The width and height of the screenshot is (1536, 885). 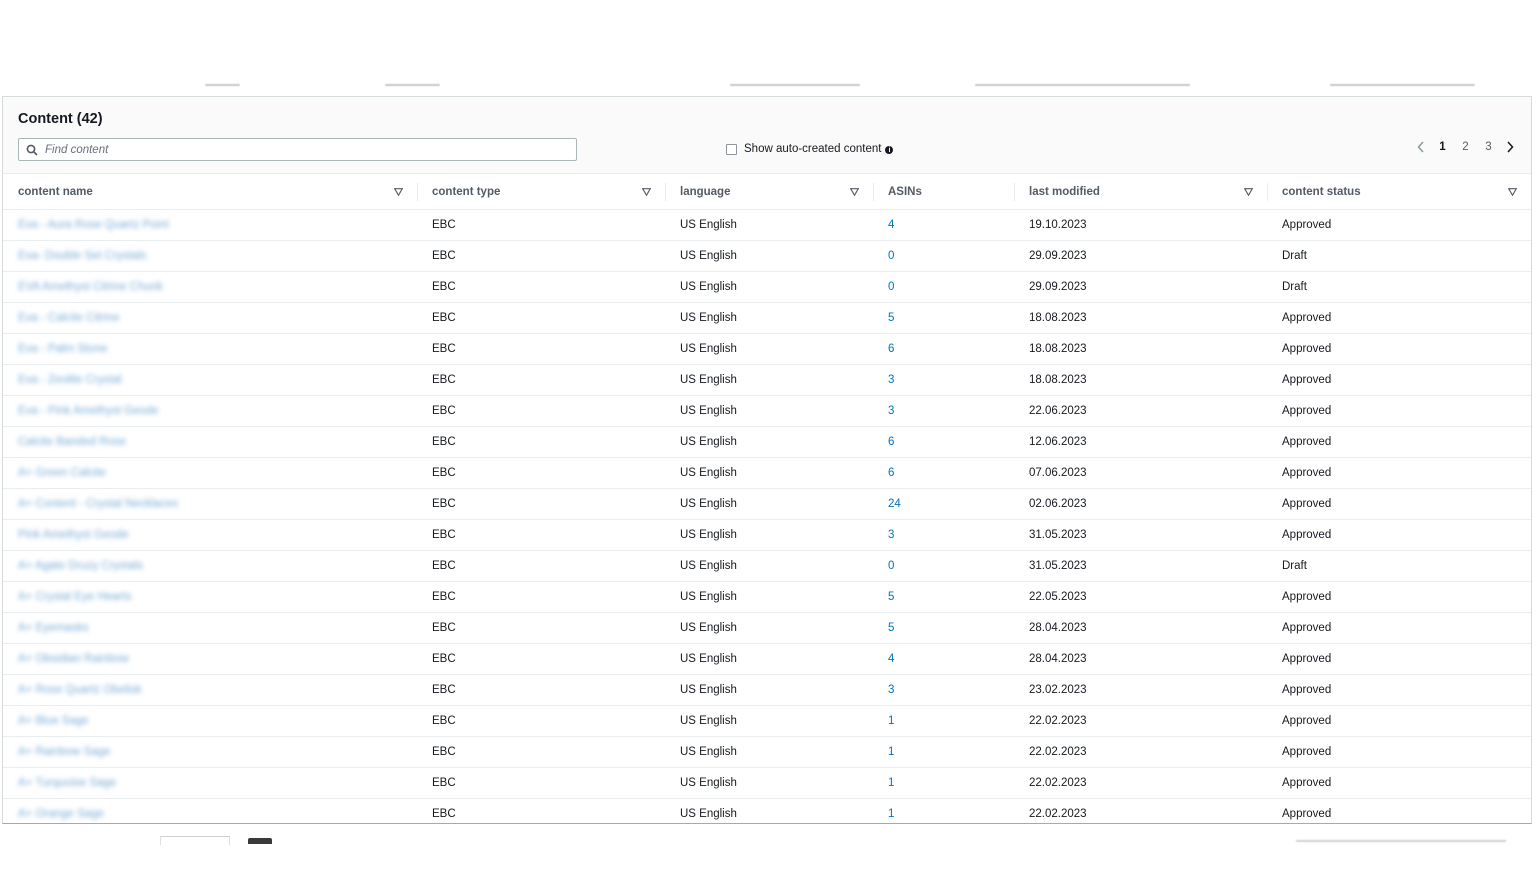 I want to click on chevron-left-icon, so click(x=1421, y=147).